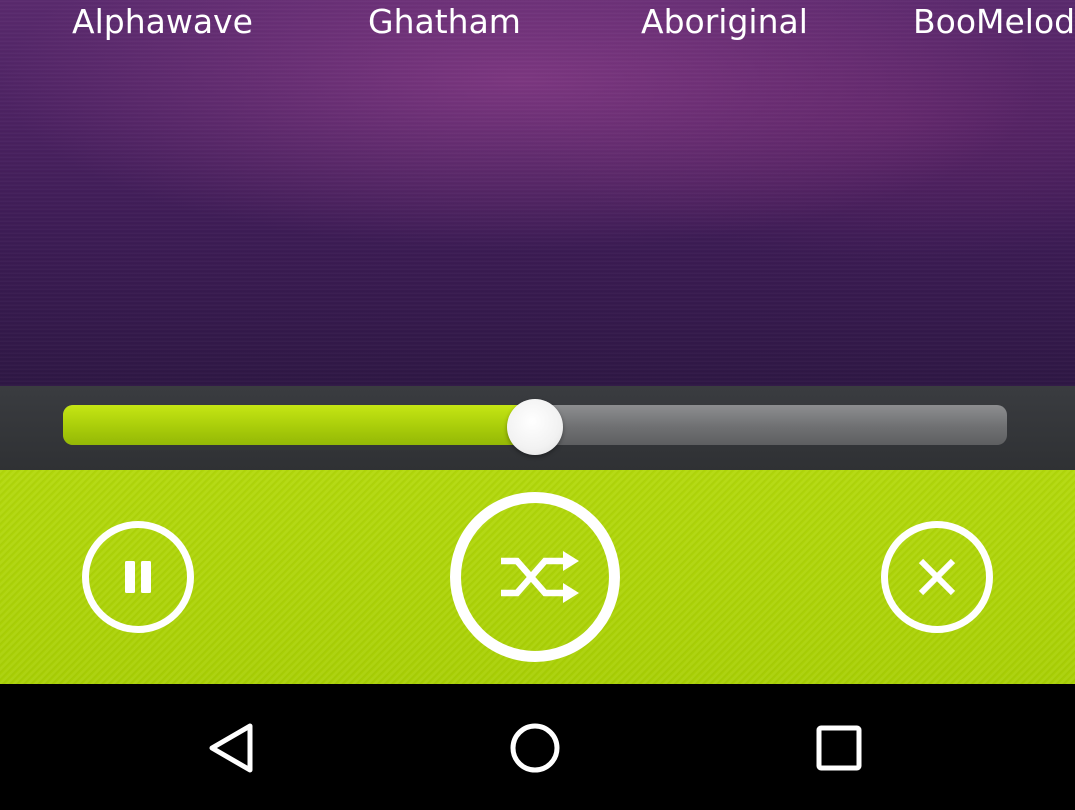  Describe the element at coordinates (994, 22) in the screenshot. I see `tab-boomelod: BooMelod` at that location.